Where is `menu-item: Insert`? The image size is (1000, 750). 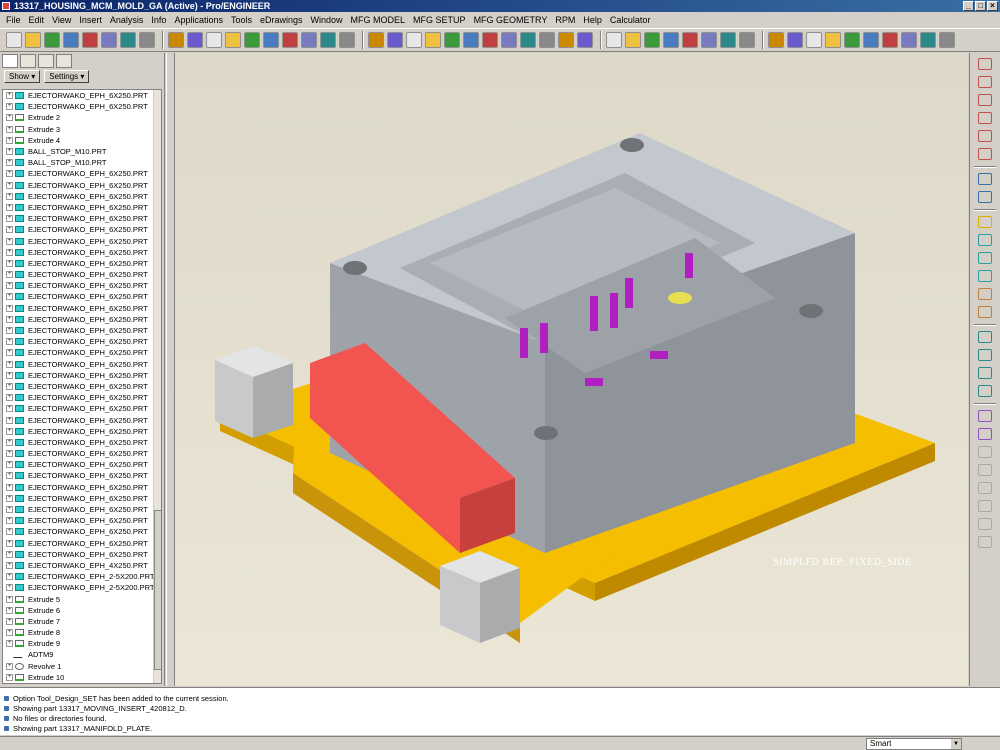 menu-item: Insert is located at coordinates (90, 20).